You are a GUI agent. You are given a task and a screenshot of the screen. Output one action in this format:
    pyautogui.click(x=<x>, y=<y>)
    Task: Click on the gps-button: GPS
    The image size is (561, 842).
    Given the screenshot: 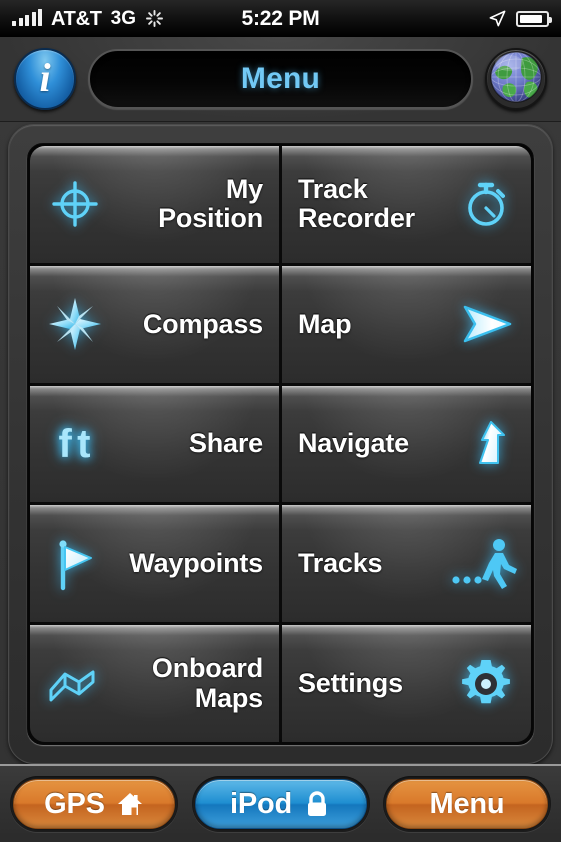 What is the action you would take?
    pyautogui.click(x=94, y=804)
    